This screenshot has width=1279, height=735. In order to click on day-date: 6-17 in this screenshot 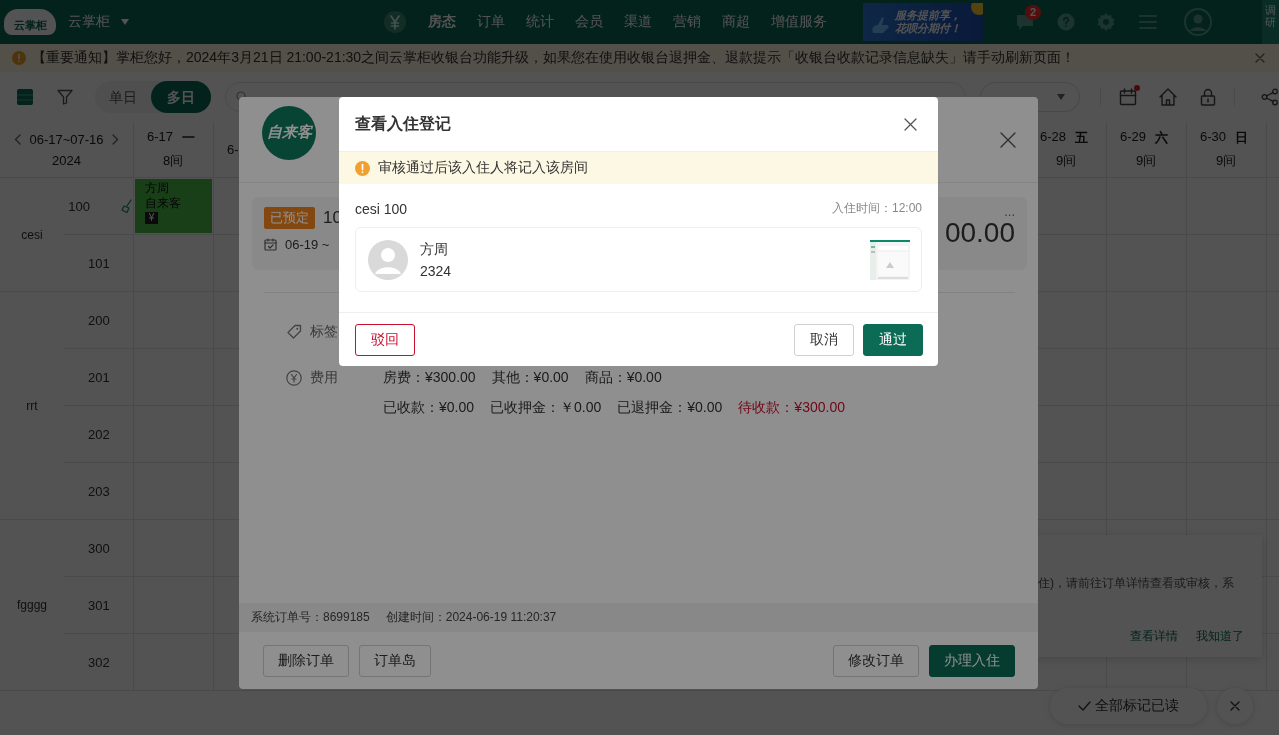, I will do `click(160, 137)`.